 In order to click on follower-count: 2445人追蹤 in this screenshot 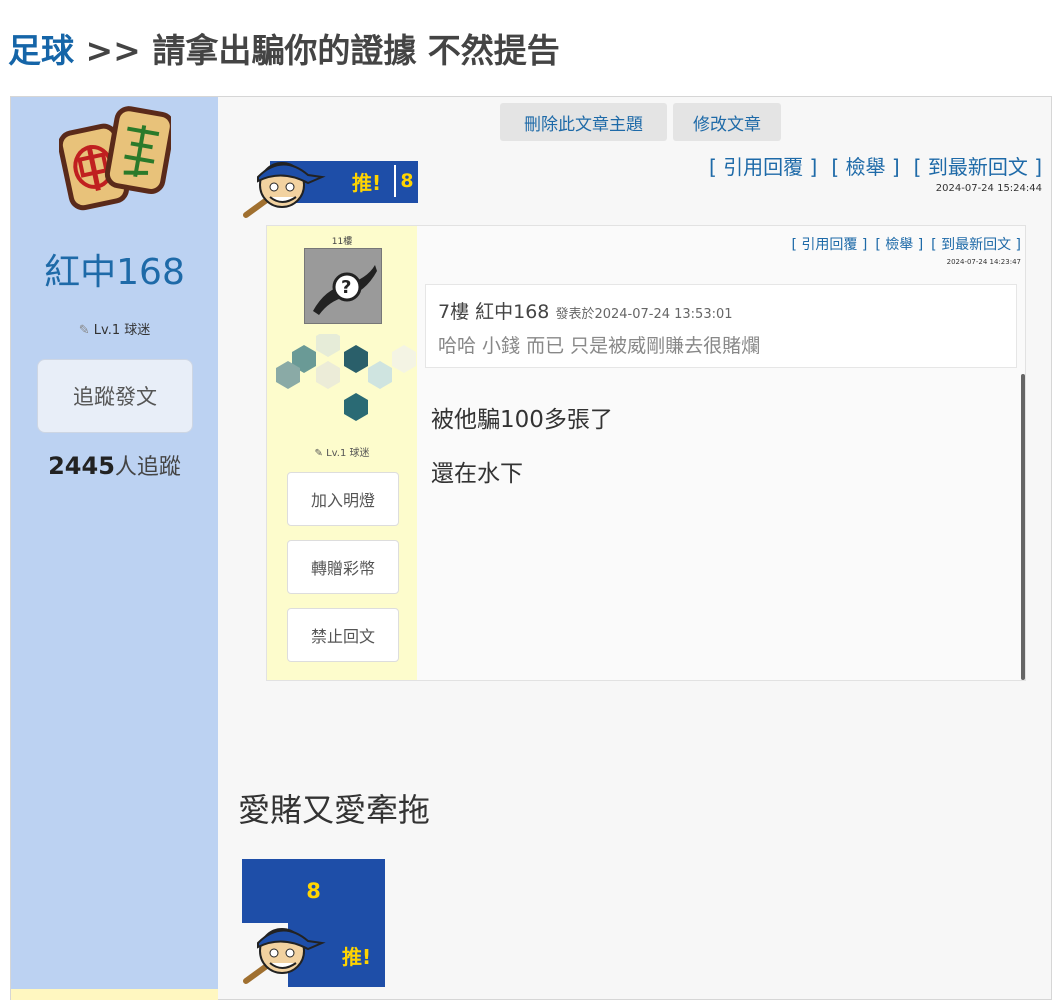, I will do `click(114, 465)`.